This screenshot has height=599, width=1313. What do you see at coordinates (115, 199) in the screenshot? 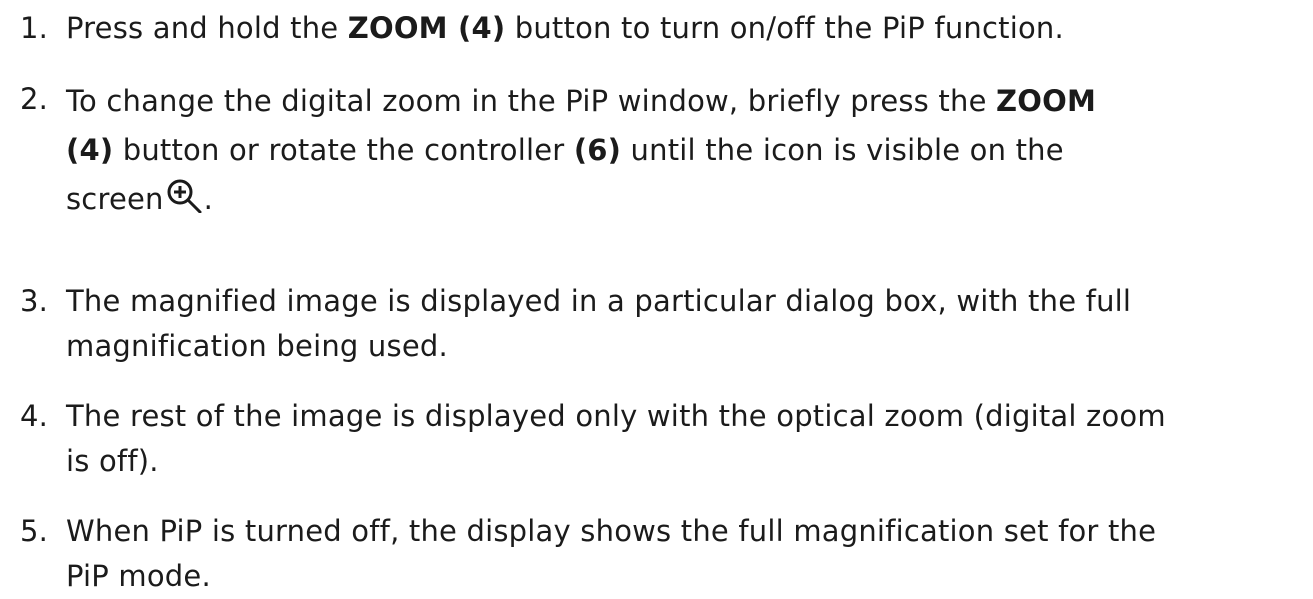
I see `step-text-segment: screen` at bounding box center [115, 199].